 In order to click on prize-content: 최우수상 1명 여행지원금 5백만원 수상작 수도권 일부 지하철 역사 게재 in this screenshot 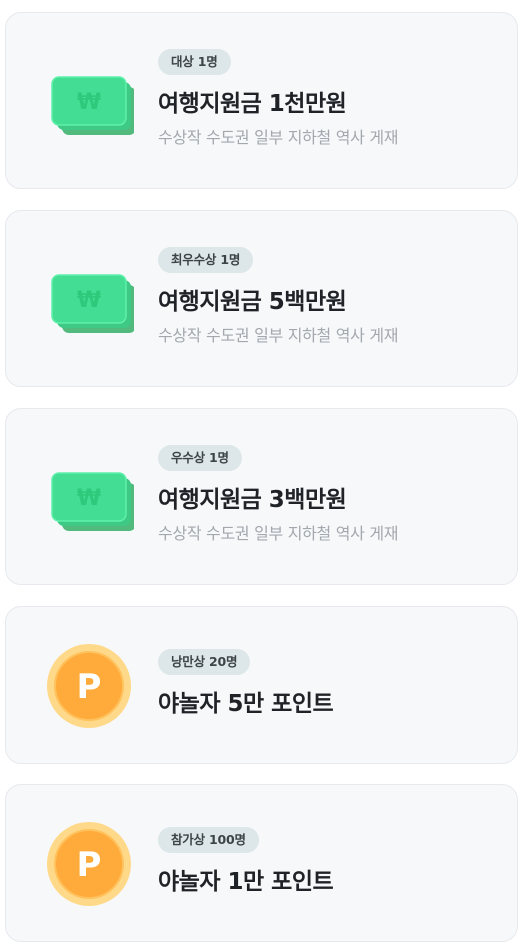, I will do `click(329, 297)`.